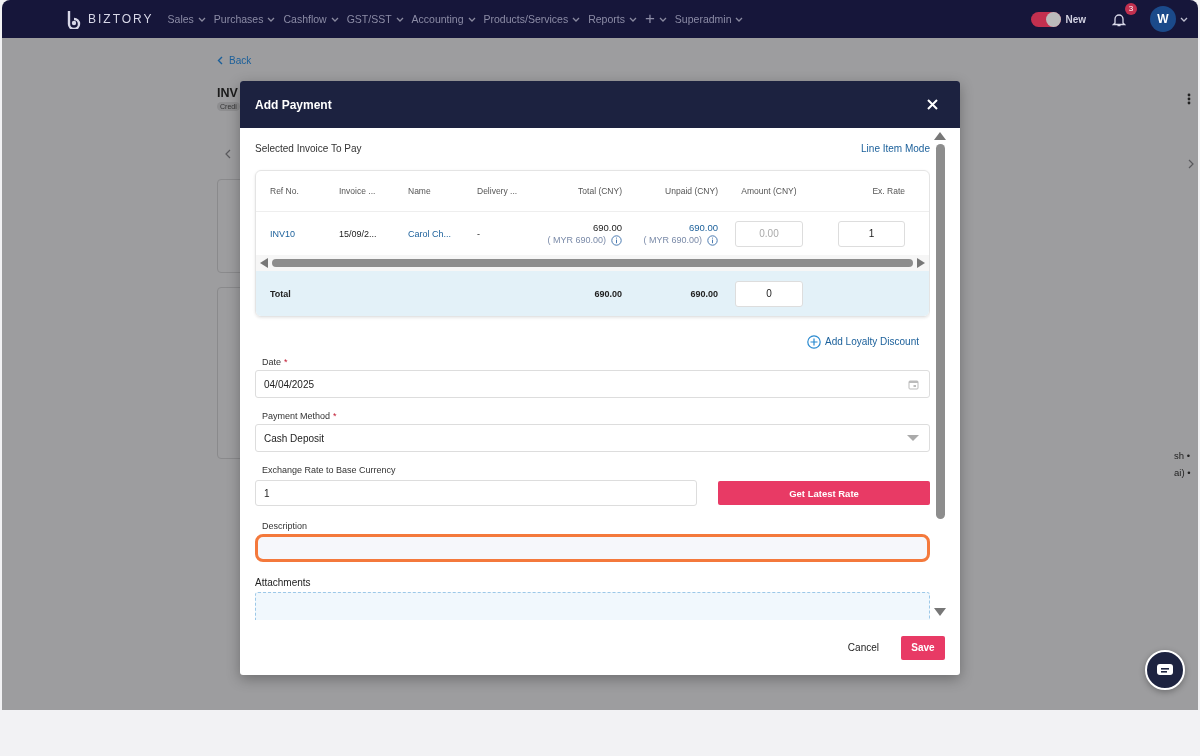 The height and width of the screenshot is (756, 1200). I want to click on nav-menu-item: Products/Services, so click(532, 19).